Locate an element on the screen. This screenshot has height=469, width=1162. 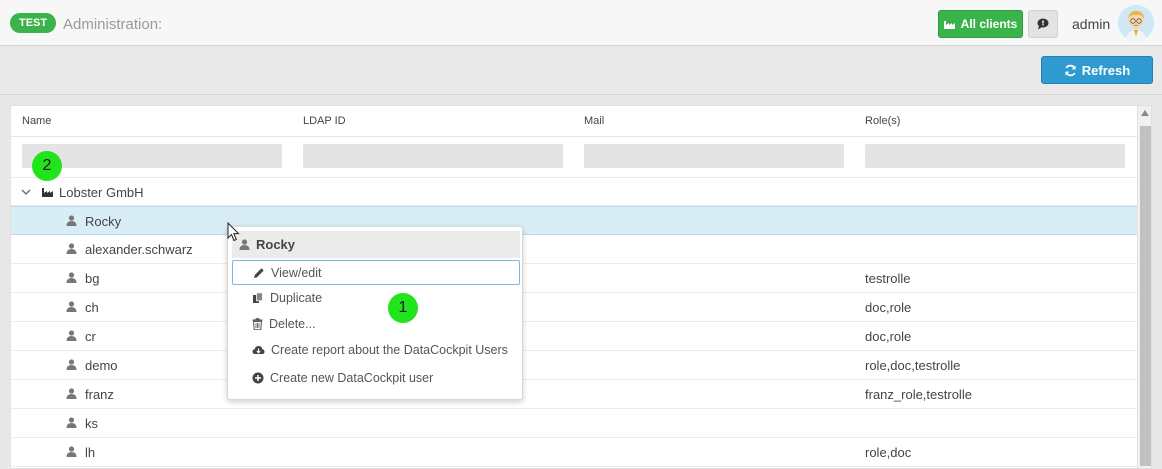
user-name-cell: ch is located at coordinates (92, 307).